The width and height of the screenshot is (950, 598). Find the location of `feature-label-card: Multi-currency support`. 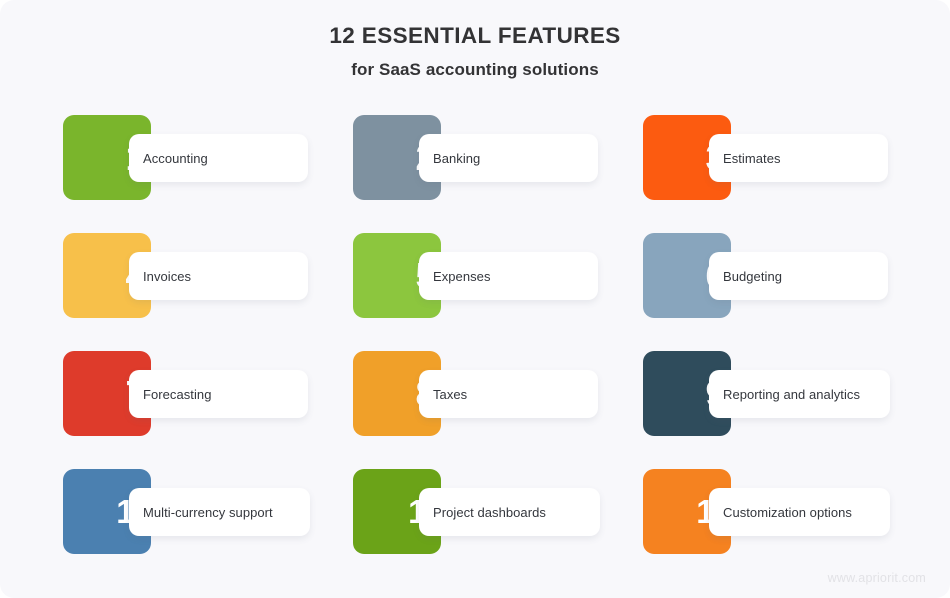

feature-label-card: Multi-currency support is located at coordinates (219, 512).